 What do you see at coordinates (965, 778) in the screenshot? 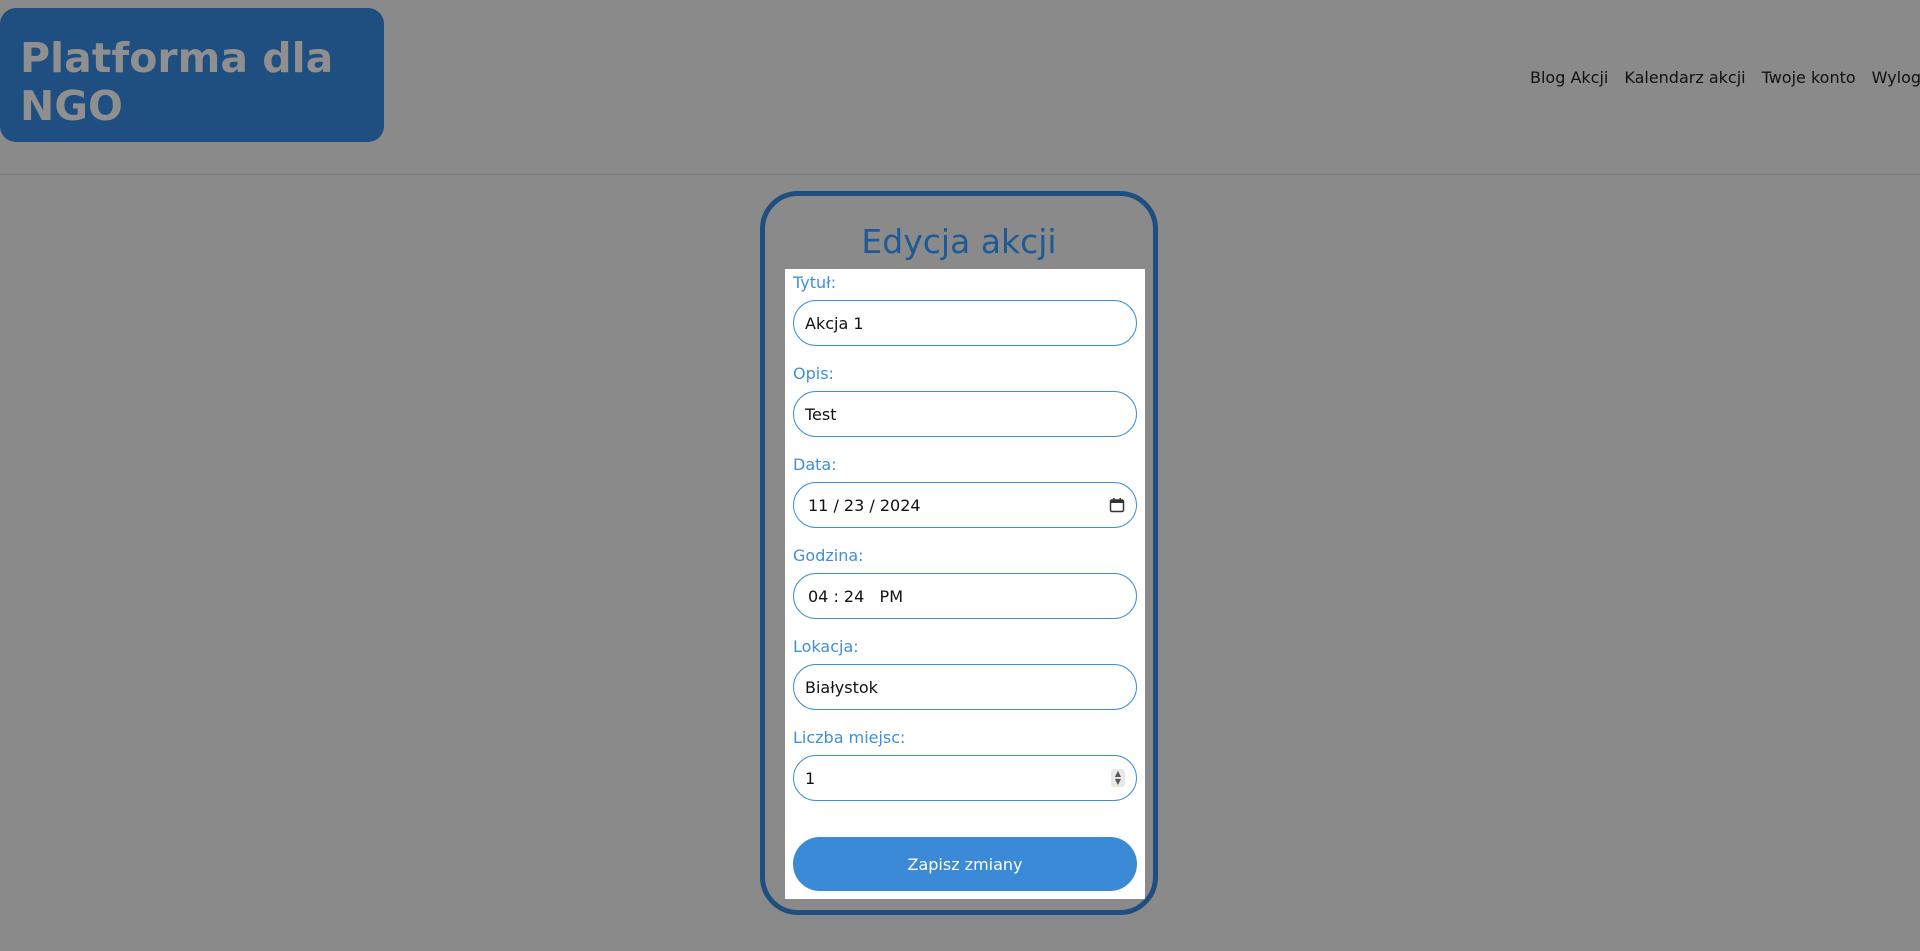
I see `seats-input: 1 ▲ ▼` at bounding box center [965, 778].